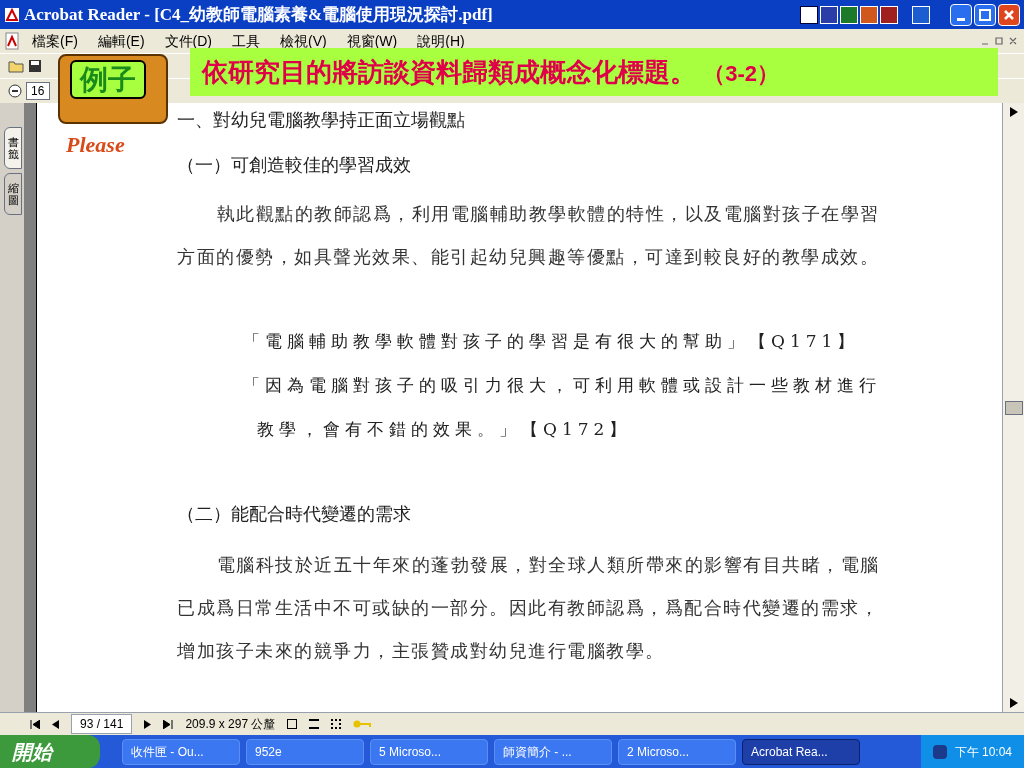  I want to click on example-label: 例子, so click(108, 79).